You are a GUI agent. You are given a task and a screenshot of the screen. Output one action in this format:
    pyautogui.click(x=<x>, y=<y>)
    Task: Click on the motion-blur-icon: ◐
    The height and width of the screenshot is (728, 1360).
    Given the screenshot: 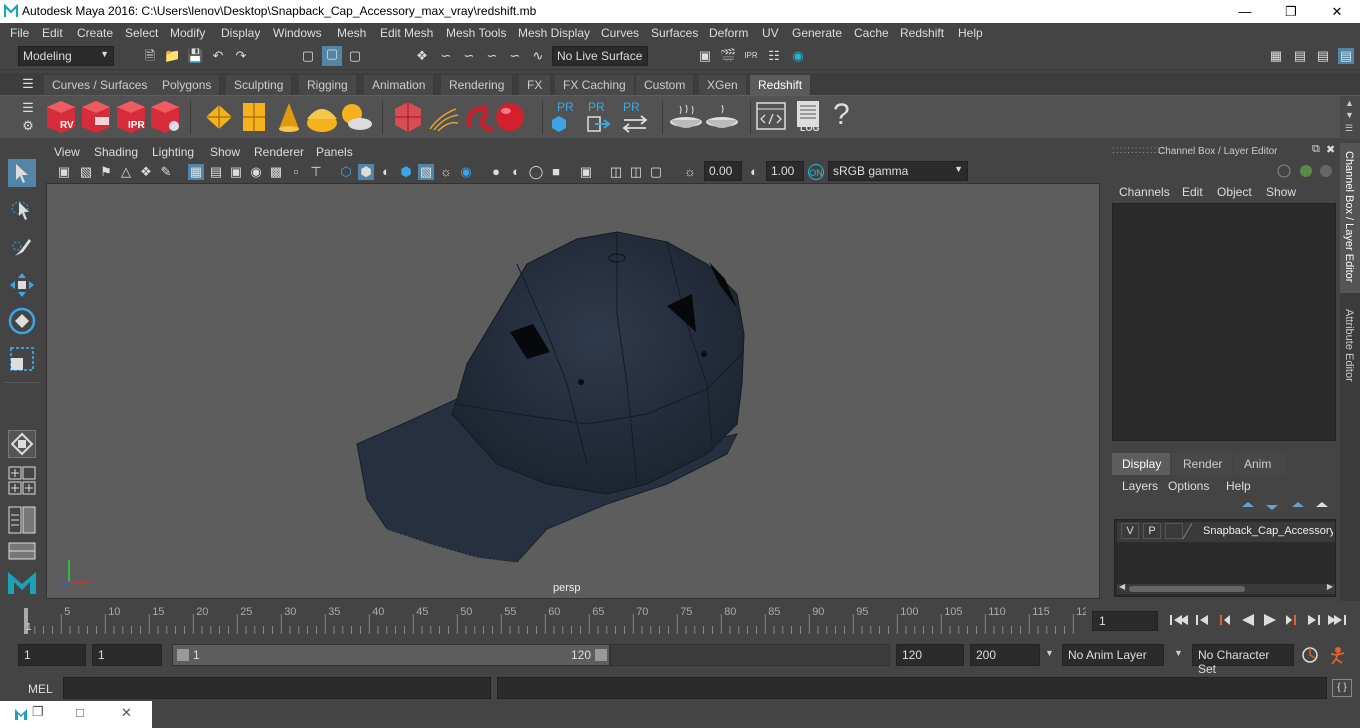 What is the action you would take?
    pyautogui.click(x=516, y=172)
    